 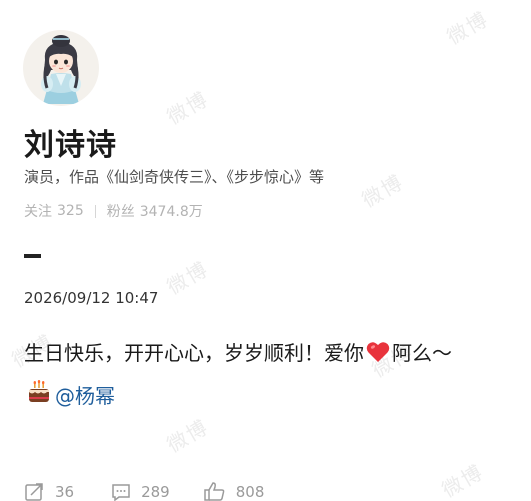 What do you see at coordinates (378, 352) in the screenshot?
I see `red-heart-icon` at bounding box center [378, 352].